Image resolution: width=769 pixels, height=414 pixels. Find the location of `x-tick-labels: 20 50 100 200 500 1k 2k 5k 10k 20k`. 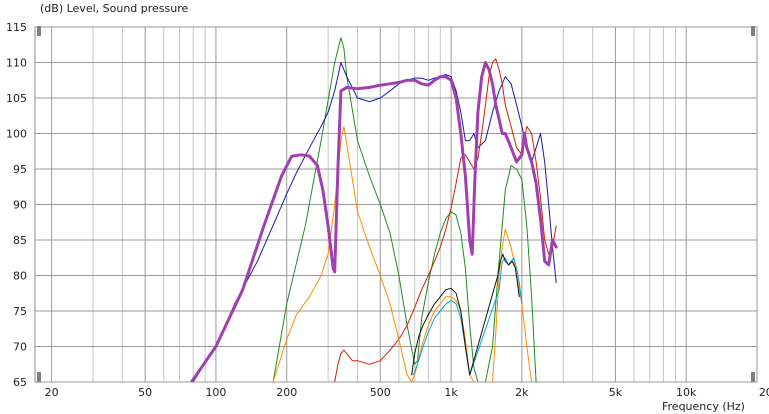

x-tick-labels: 20 50 100 200 500 1k 2k 5k 10k 20k is located at coordinates (407, 392).